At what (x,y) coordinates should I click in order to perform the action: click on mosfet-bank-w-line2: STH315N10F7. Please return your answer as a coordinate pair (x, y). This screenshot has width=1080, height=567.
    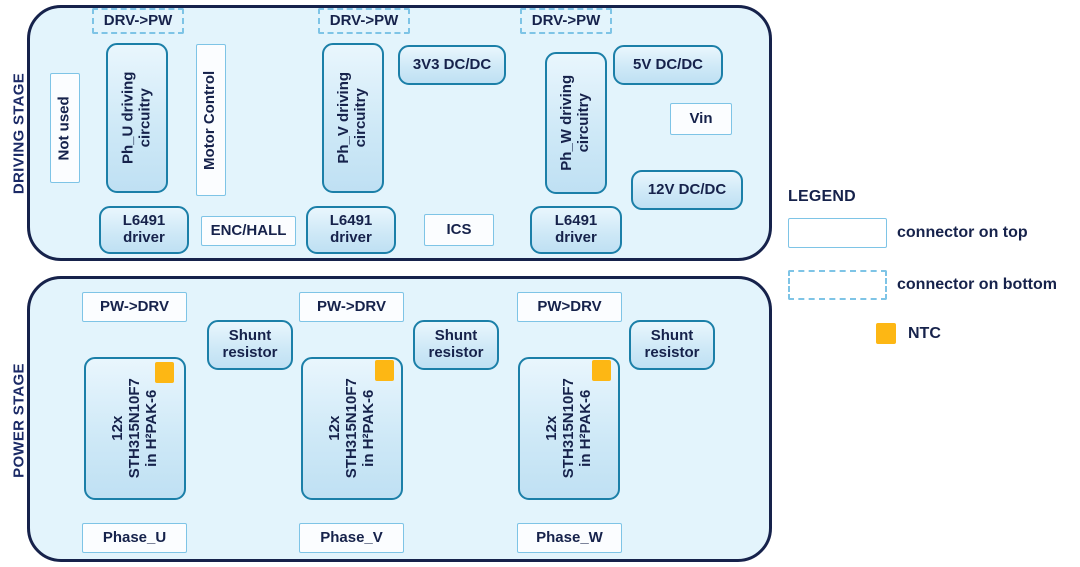
    Looking at the image, I should click on (568, 428).